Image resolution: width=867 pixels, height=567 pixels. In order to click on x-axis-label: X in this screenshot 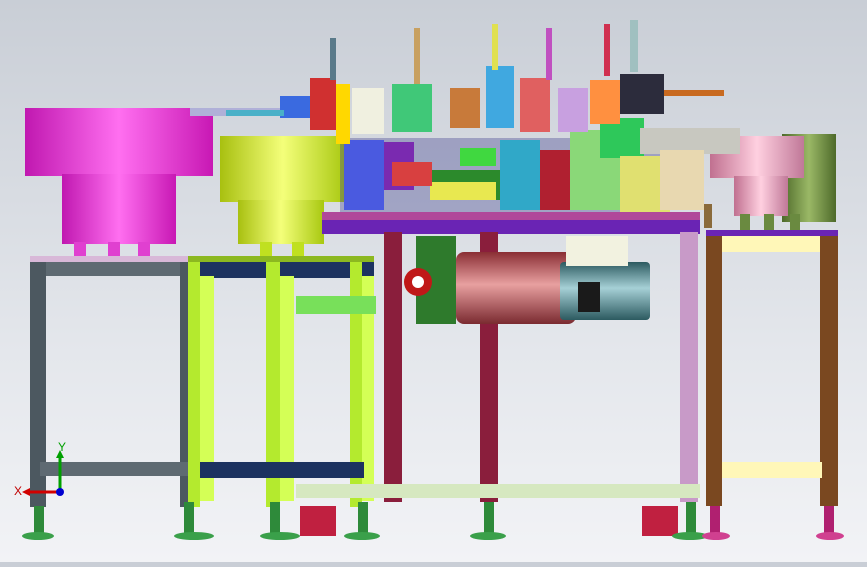, I will do `click(18, 491)`.